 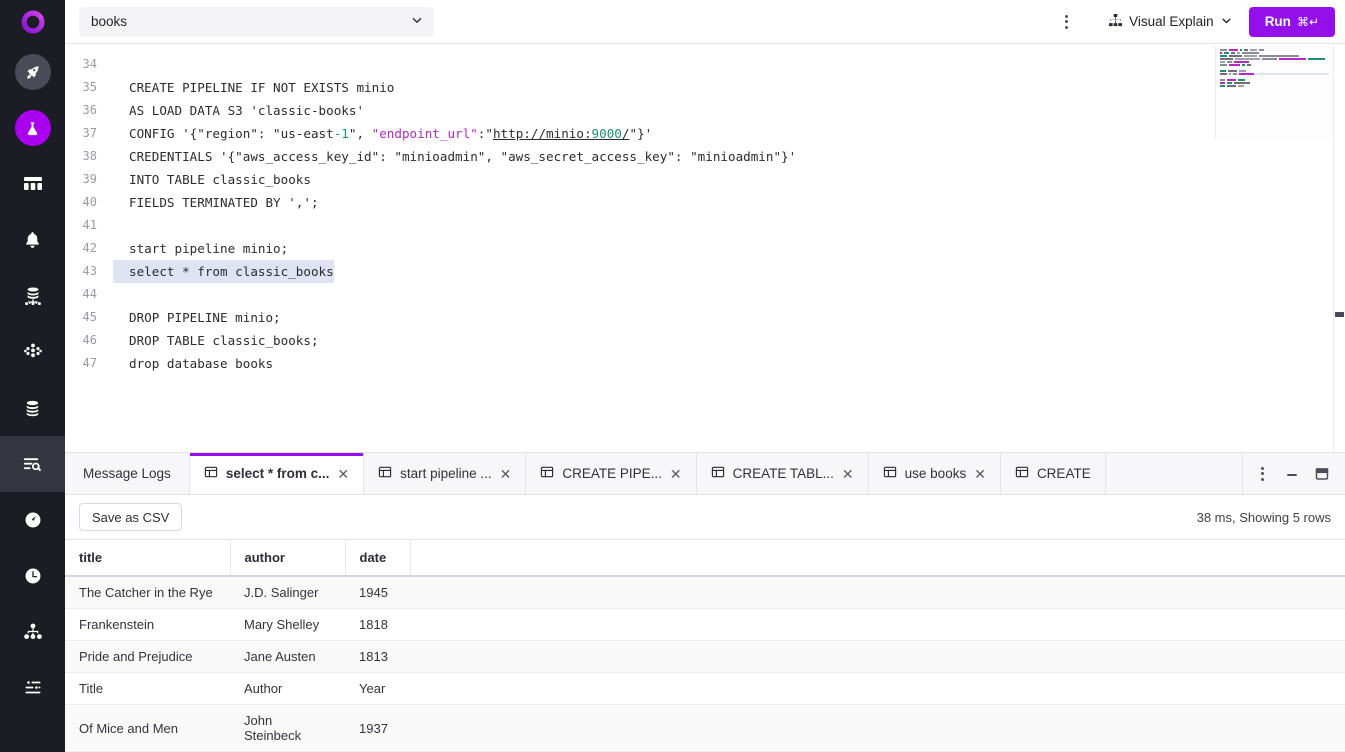 What do you see at coordinates (705, 225) in the screenshot?
I see `code-line: 41` at bounding box center [705, 225].